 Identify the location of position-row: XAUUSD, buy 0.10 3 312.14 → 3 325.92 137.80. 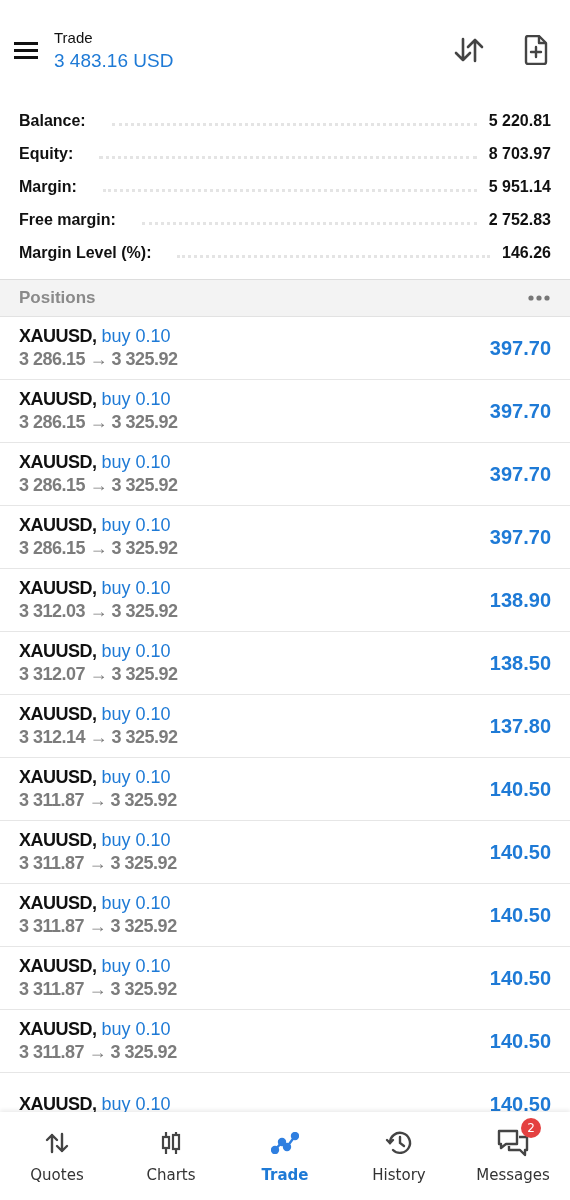
(285, 726).